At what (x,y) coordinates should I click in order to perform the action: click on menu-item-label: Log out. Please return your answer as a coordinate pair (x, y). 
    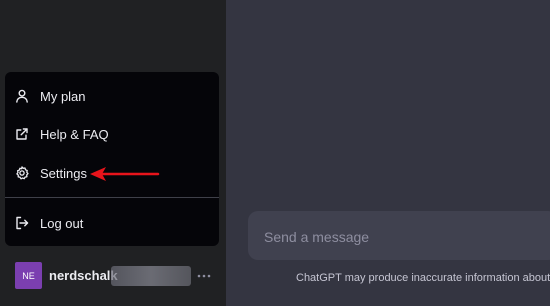
    Looking at the image, I should click on (62, 223).